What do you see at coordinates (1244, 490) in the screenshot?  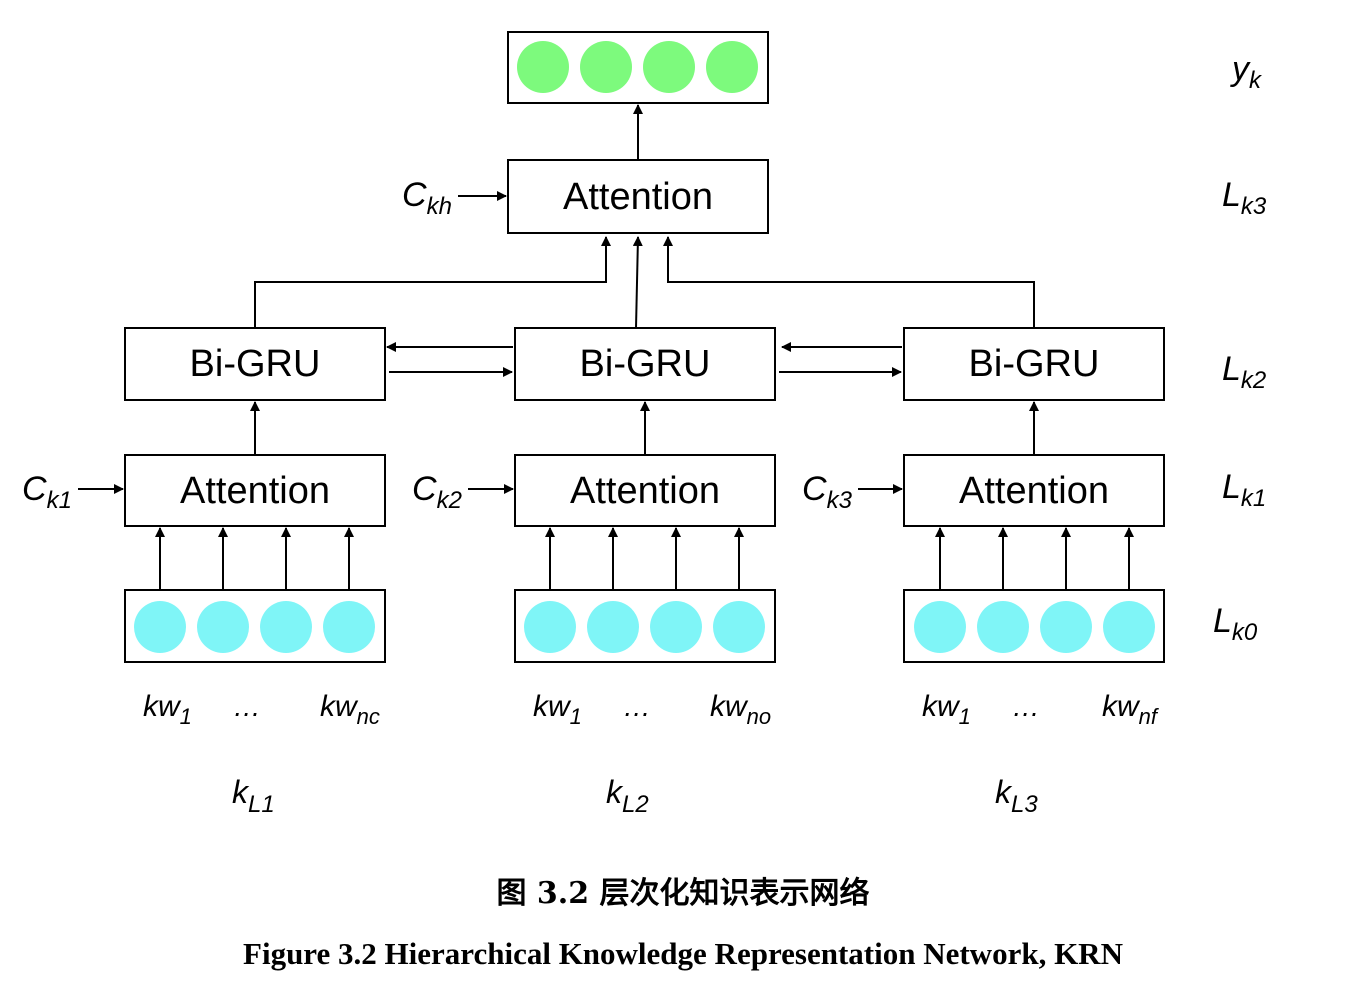 I see `layer-label-k1: Lk1` at bounding box center [1244, 490].